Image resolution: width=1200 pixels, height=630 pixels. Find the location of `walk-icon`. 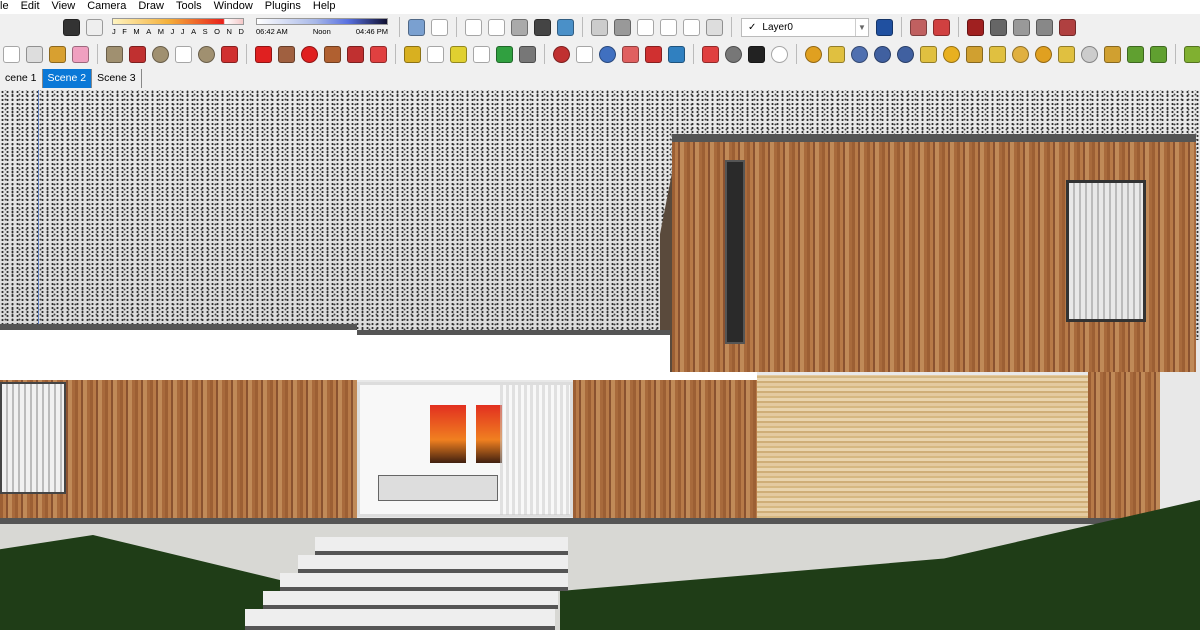

walk-icon is located at coordinates (756, 54).